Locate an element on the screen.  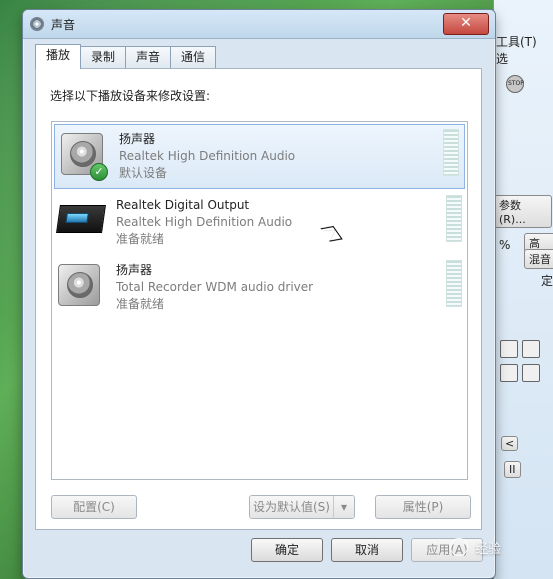
background-menu-item-select: 选 is located at coordinates (502, 59).